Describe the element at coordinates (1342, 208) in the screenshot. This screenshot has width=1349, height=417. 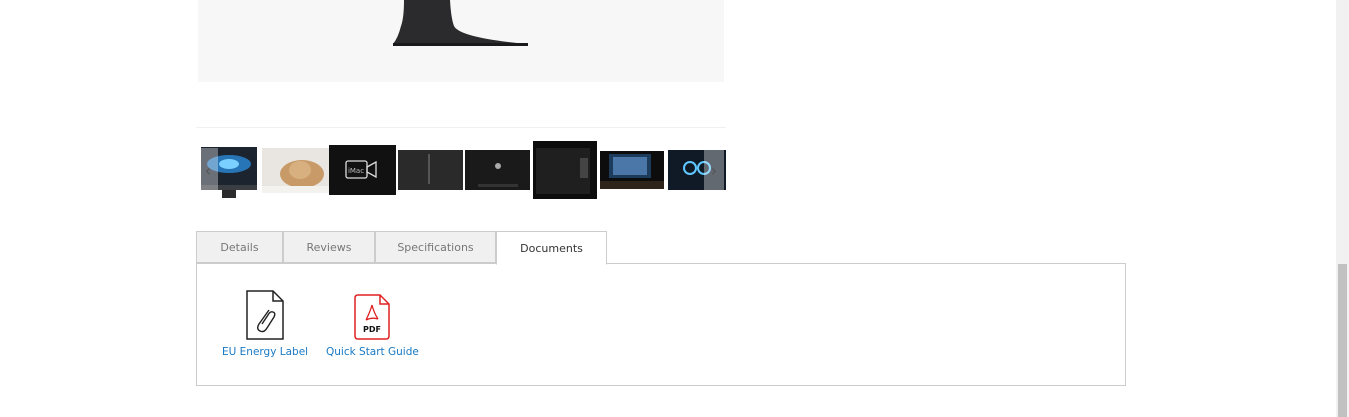
I see `vertical-scrollbar` at that location.